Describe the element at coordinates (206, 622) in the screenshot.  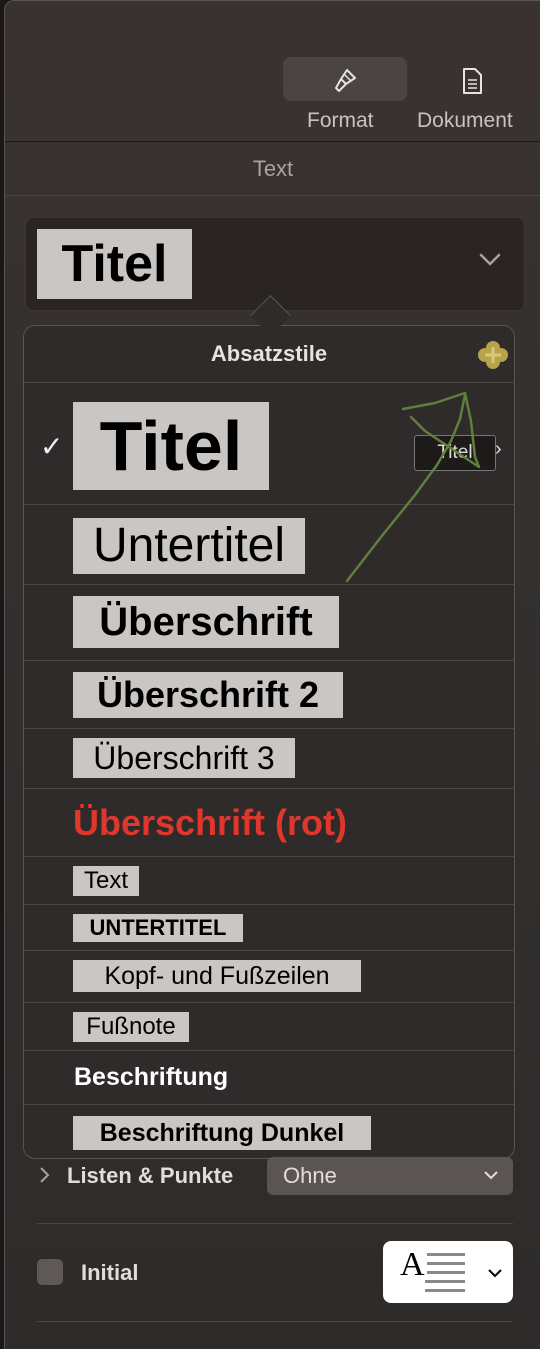
I see `style-label: Überschrift` at that location.